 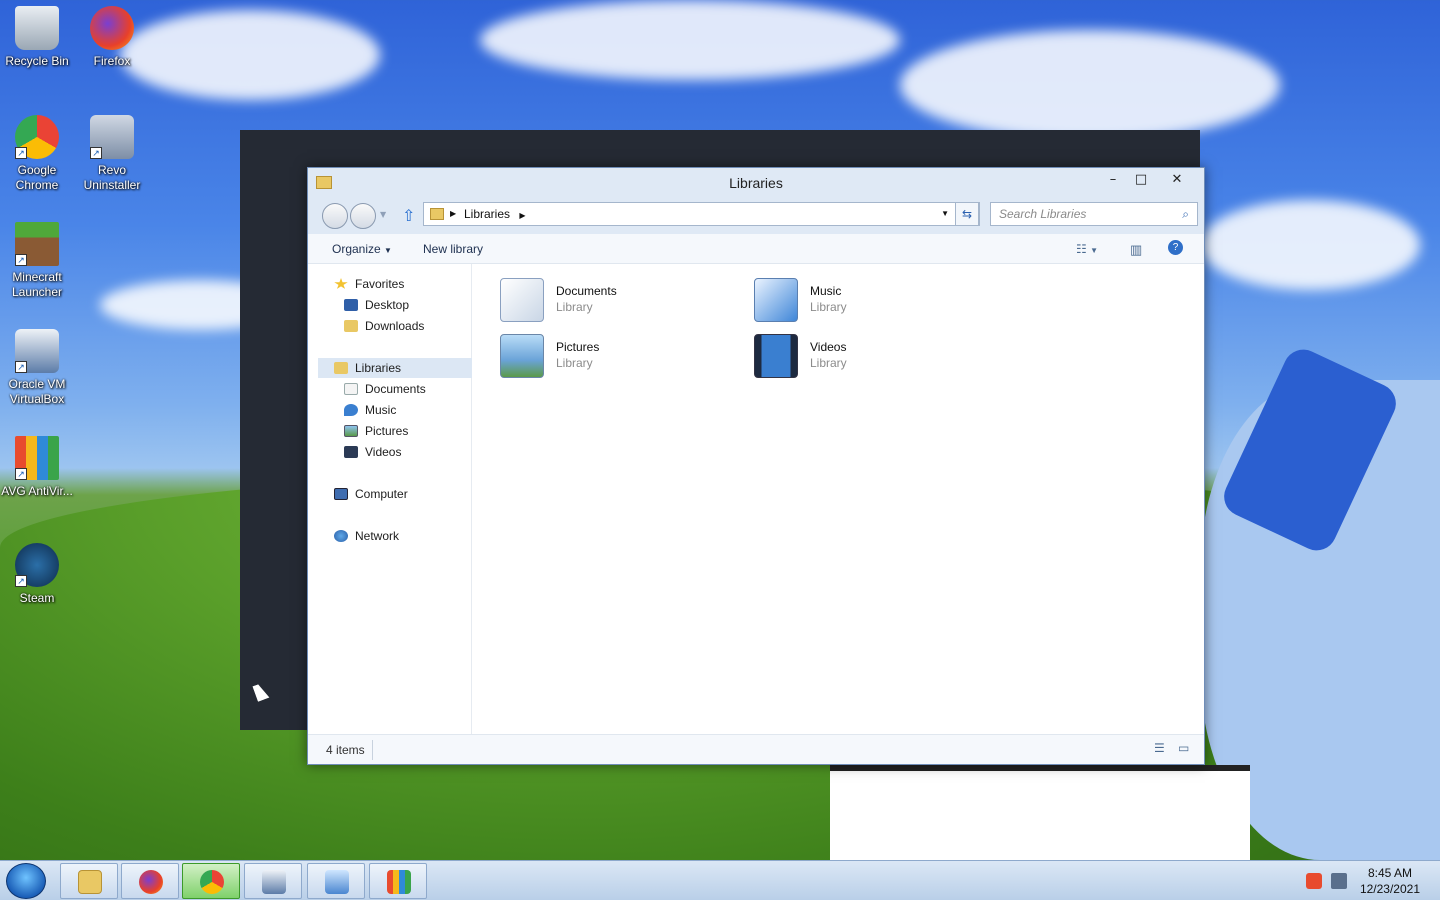 What do you see at coordinates (376, 431) in the screenshot?
I see `nav-pictures: Pictures` at bounding box center [376, 431].